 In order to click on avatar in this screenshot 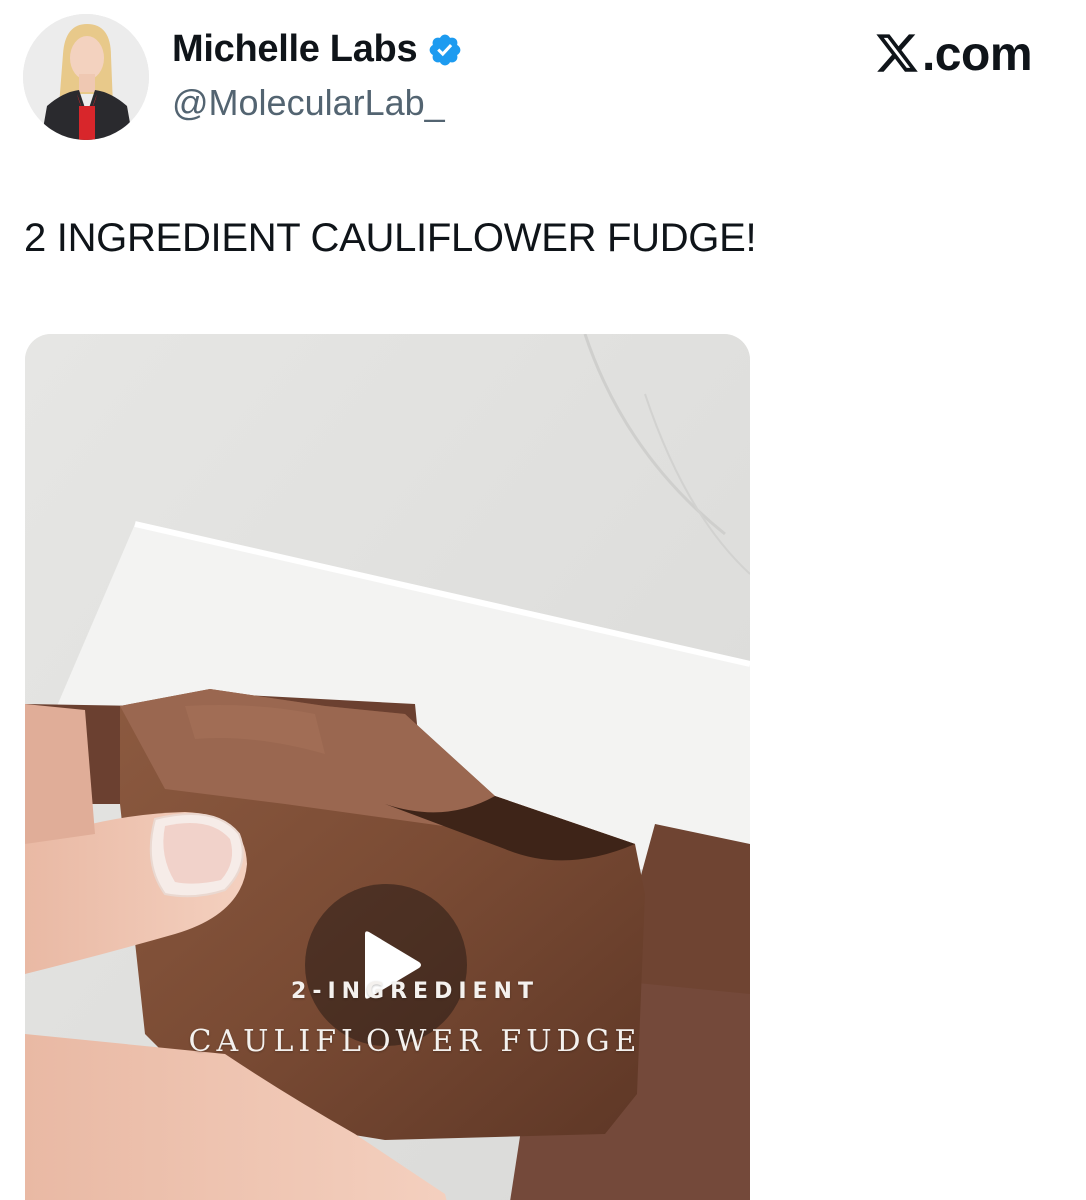, I will do `click(86, 77)`.